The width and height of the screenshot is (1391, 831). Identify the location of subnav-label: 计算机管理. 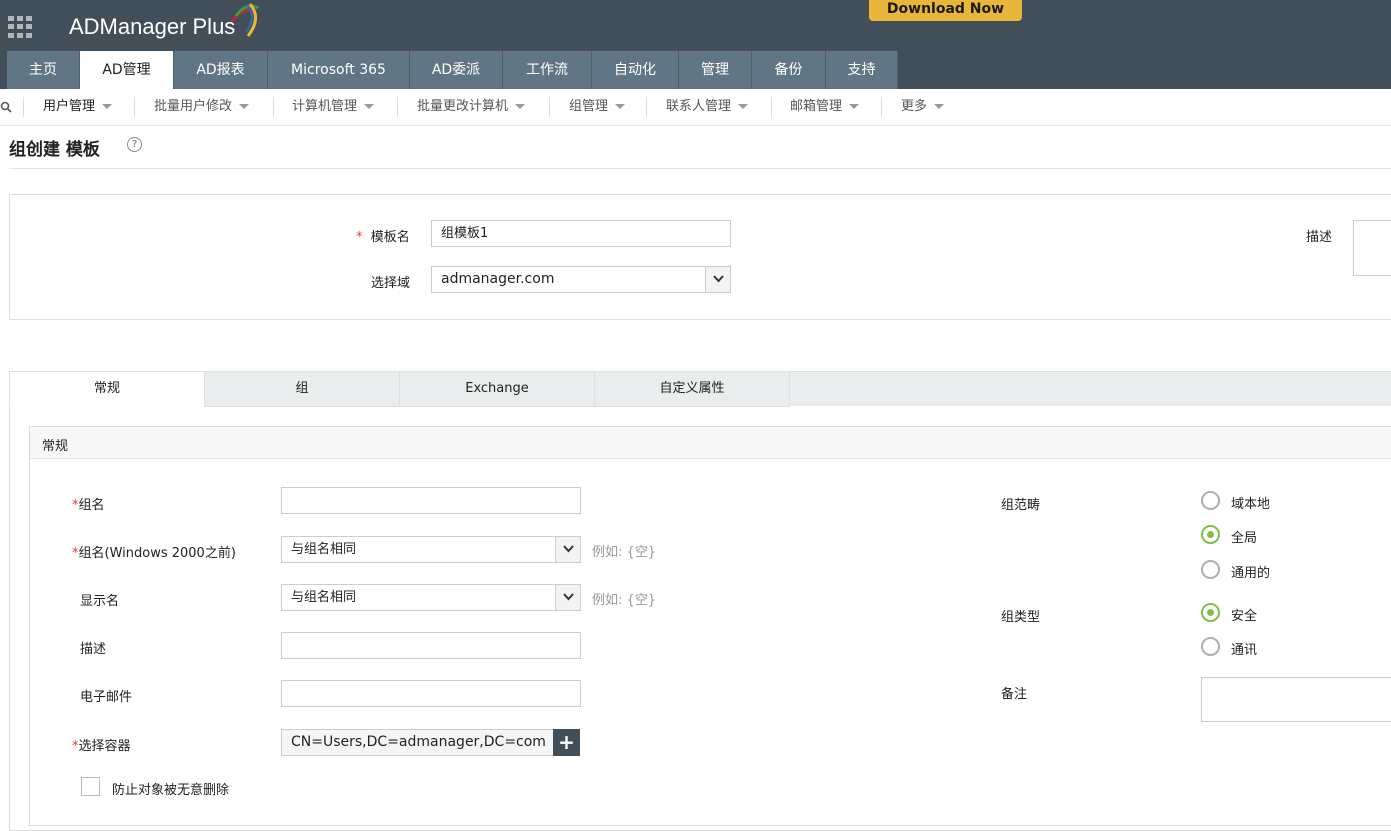
(325, 106).